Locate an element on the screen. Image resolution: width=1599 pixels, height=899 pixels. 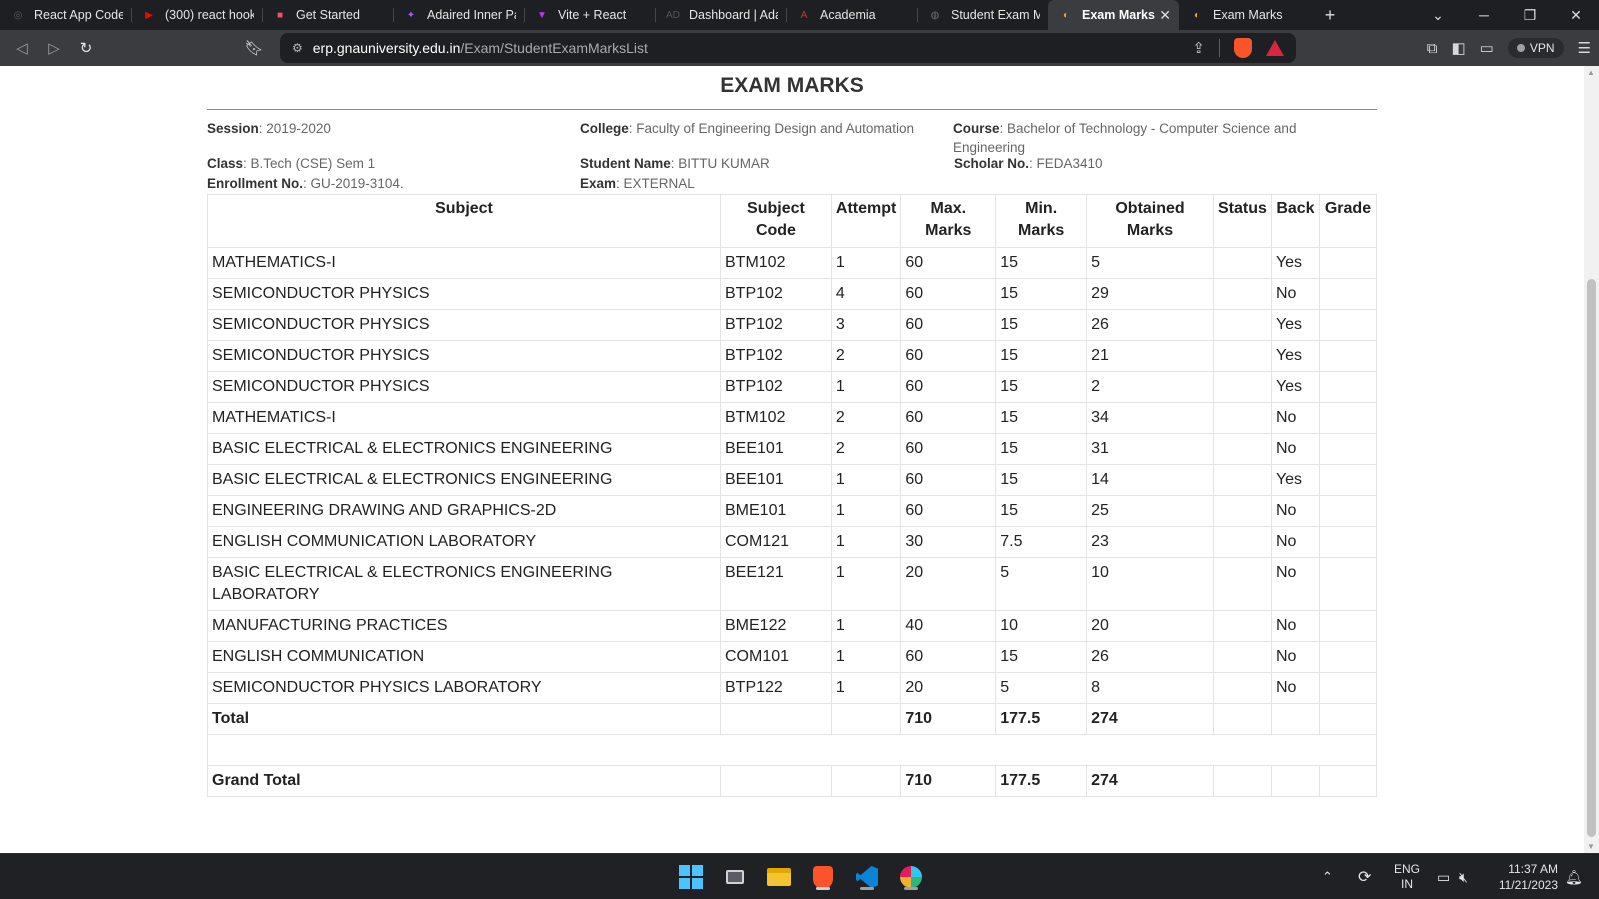
speaker-muted-icon: 🔇︎ is located at coordinates (1463, 876).